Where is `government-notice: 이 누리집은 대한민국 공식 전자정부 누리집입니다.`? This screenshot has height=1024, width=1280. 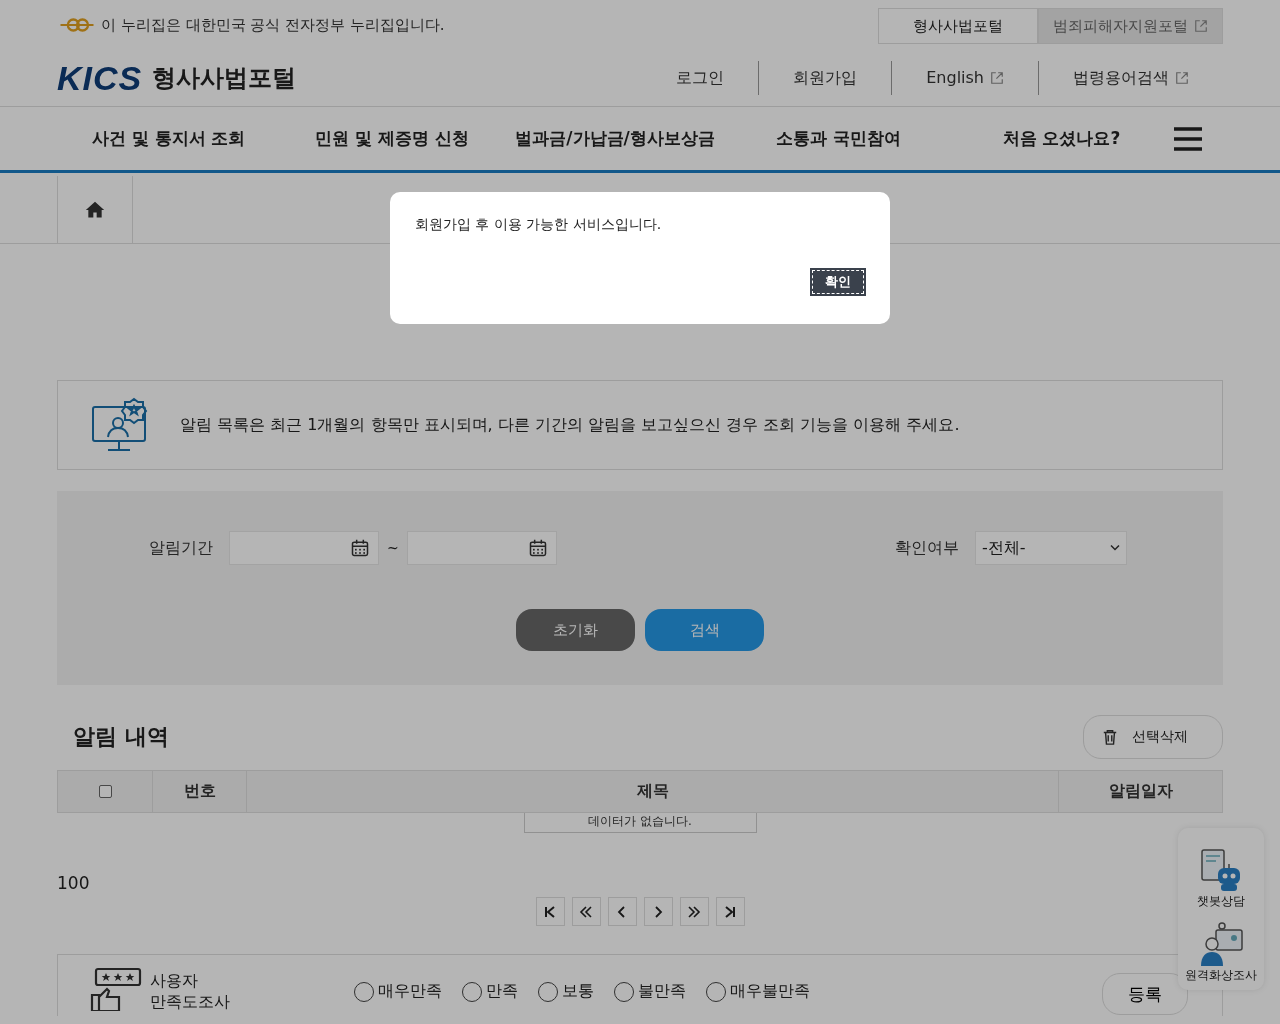
government-notice: 이 누리집은 대한민국 공식 전자정부 누리집입니다. is located at coordinates (273, 25).